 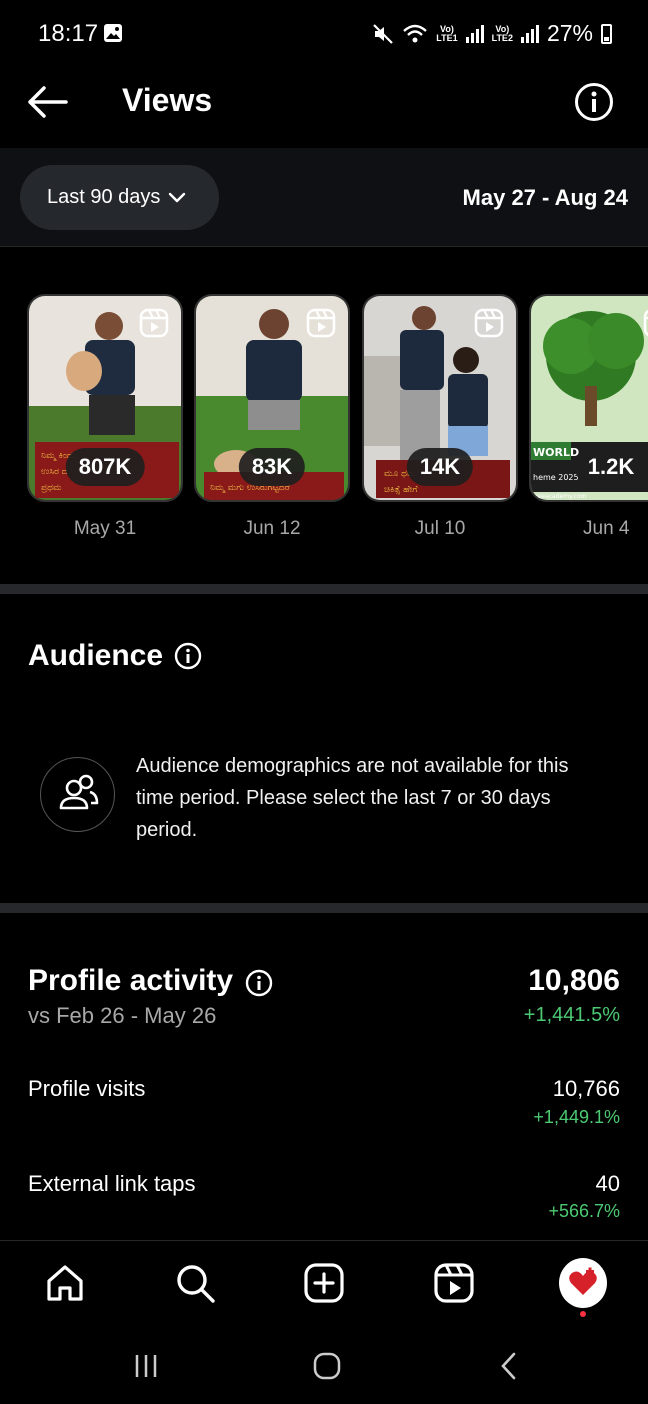 I want to click on reel-card: ನಿಮ್ಮ ಕಿಂದು ಉಸಿರ ದ ಪ್ರಥಮ 807K May 31, so click(x=105, y=417).